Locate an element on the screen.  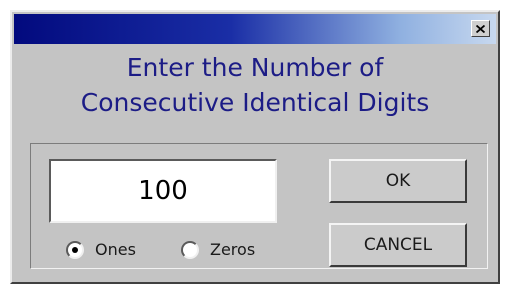
radio-zeros: Zeros is located at coordinates (218, 249).